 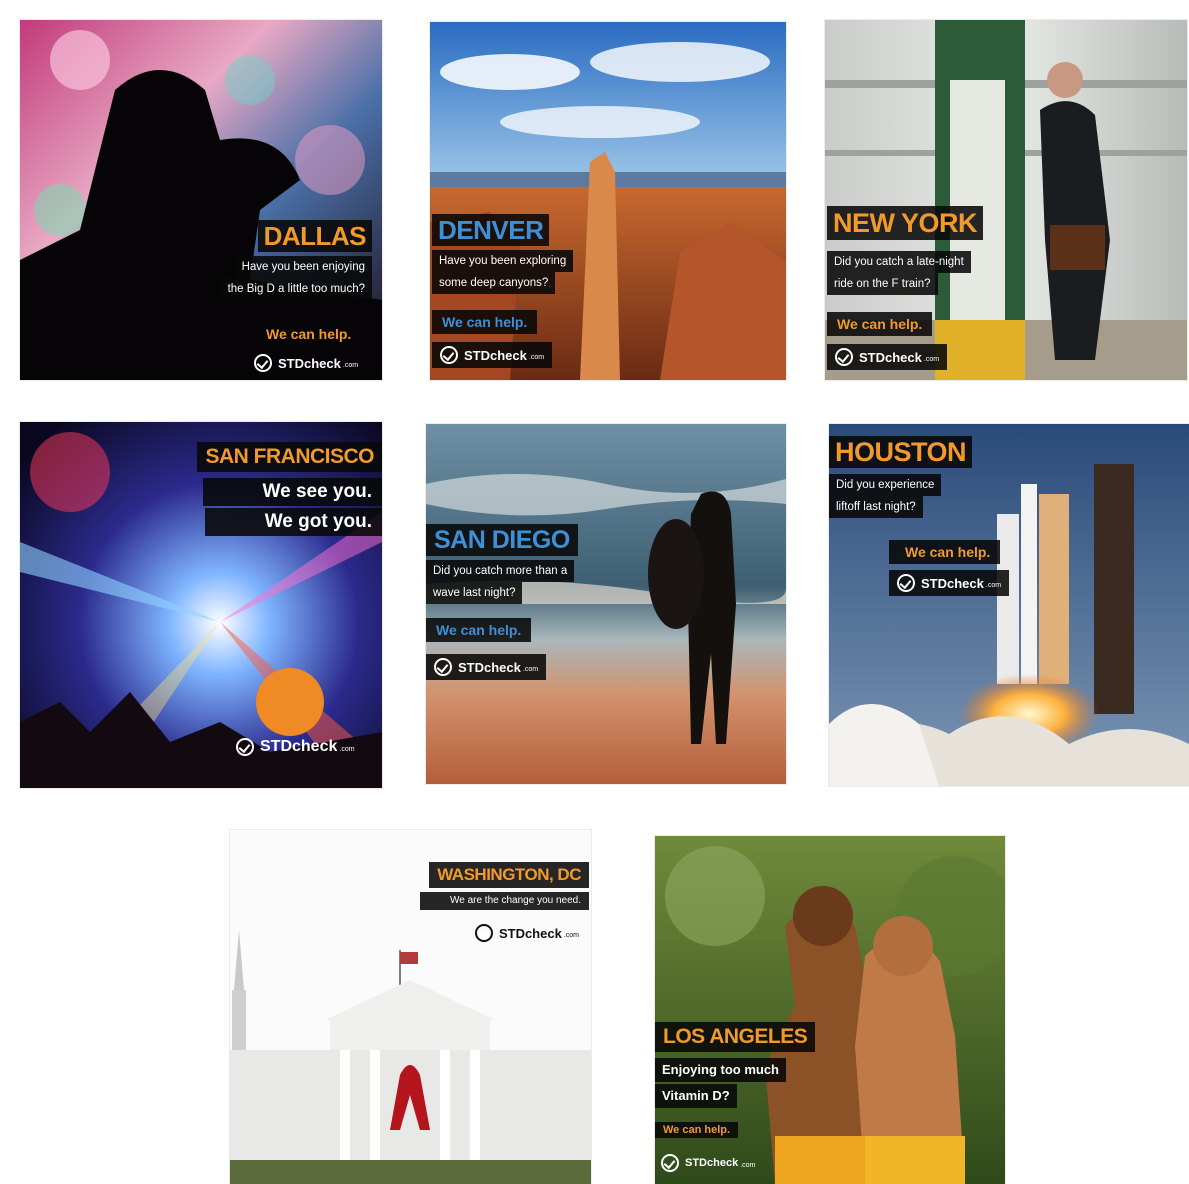 I want to click on tagline-1: Enjoying too much, so click(x=720, y=1070).